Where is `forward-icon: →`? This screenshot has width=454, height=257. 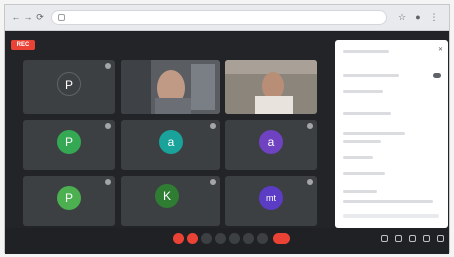
forward-icon: → is located at coordinates (28, 17).